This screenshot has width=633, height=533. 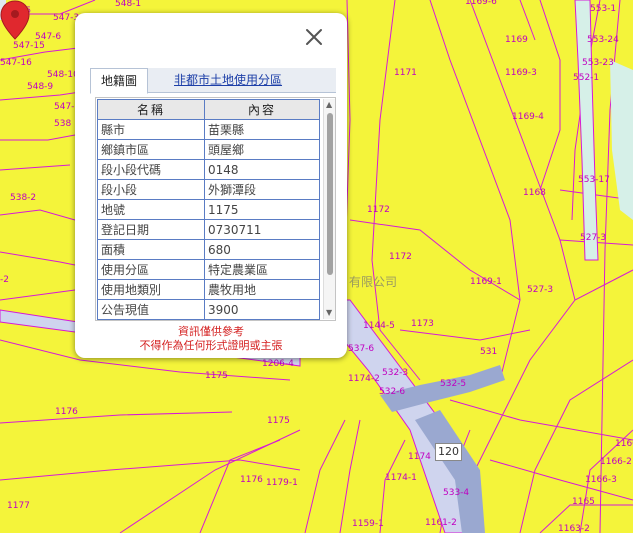 What do you see at coordinates (534, 193) in the screenshot?
I see `parcel-label: 1168` at bounding box center [534, 193].